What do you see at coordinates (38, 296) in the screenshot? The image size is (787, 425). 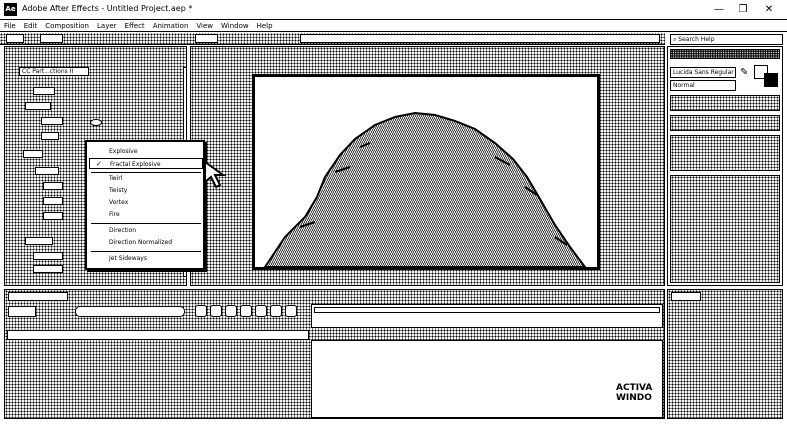 I see `tab-timeline` at bounding box center [38, 296].